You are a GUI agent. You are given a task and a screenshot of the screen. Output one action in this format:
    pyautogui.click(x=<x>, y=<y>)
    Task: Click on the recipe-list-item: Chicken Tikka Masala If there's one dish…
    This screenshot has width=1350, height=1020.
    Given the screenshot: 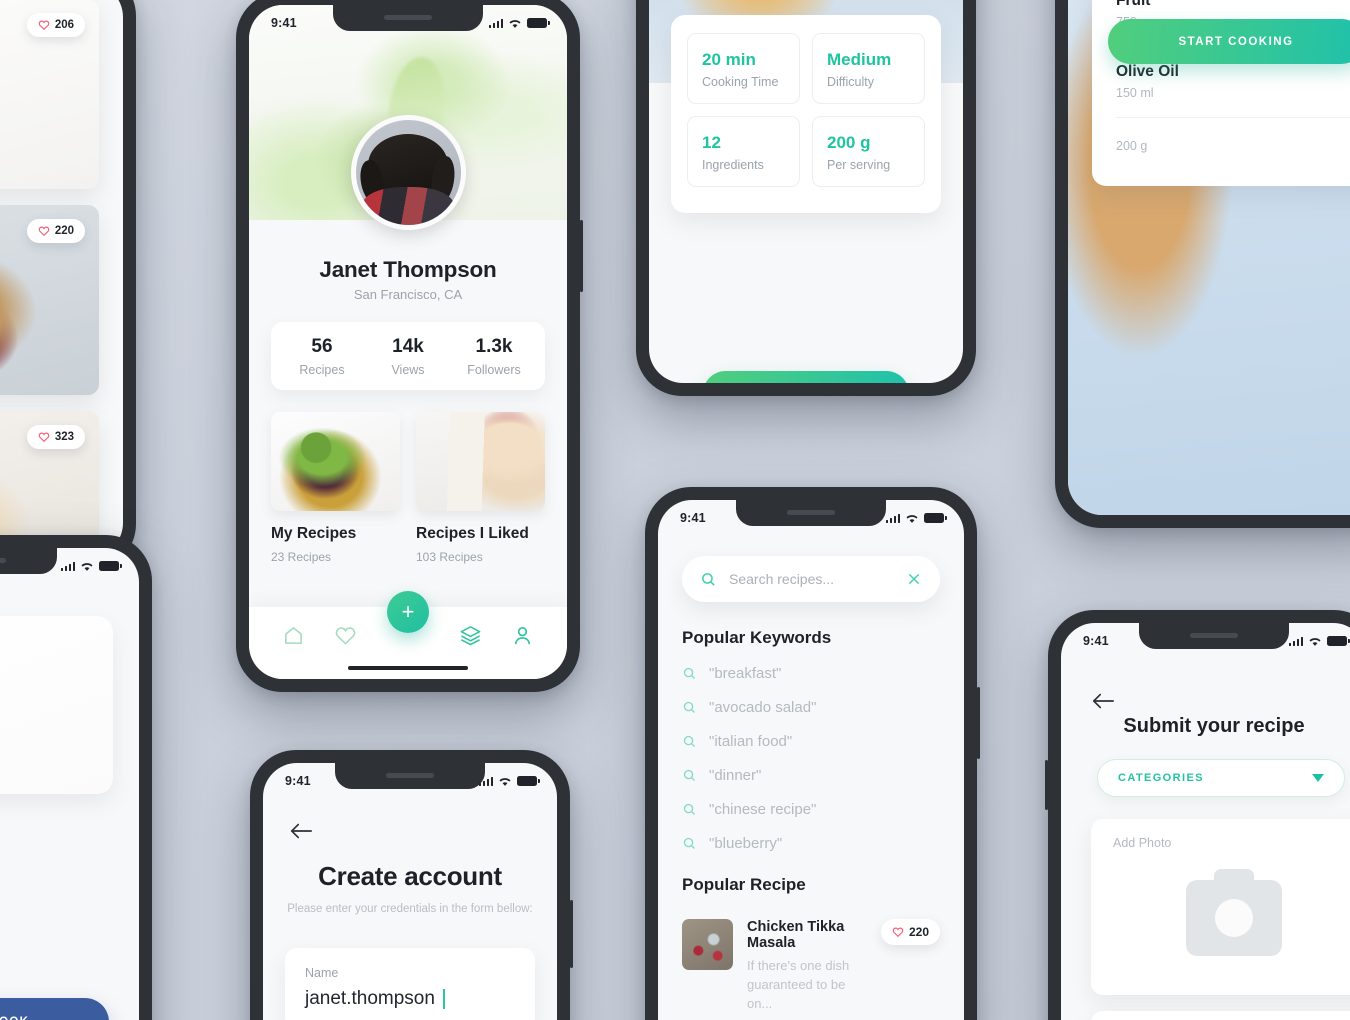 What is the action you would take?
    pyautogui.click(x=811, y=962)
    